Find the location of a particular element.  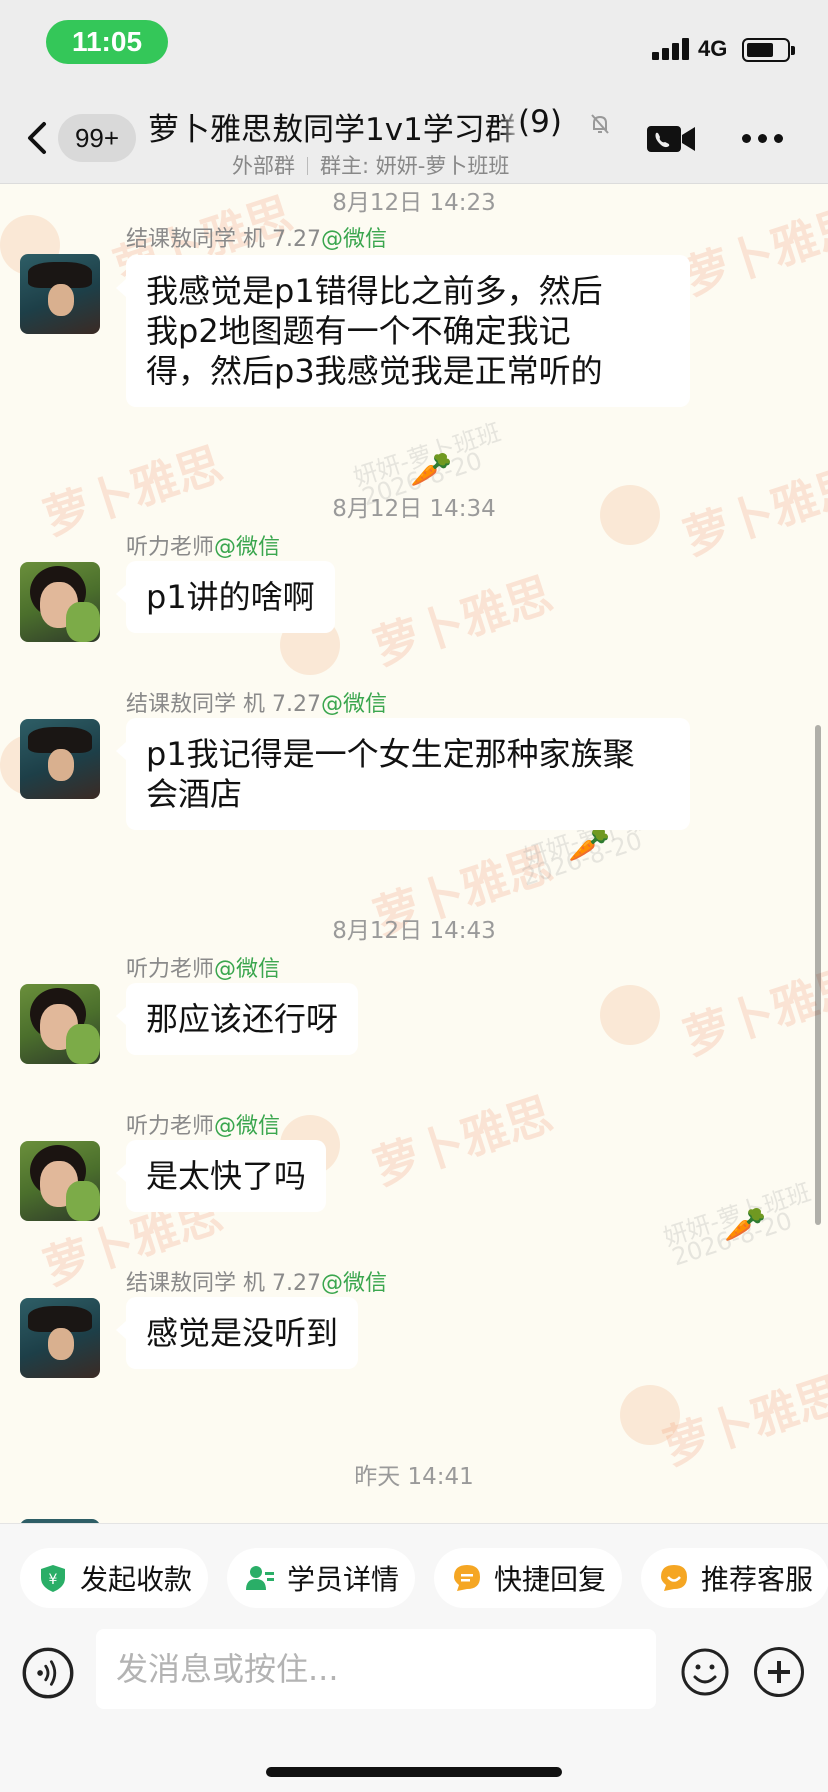

subtitle-divider is located at coordinates (307, 166).